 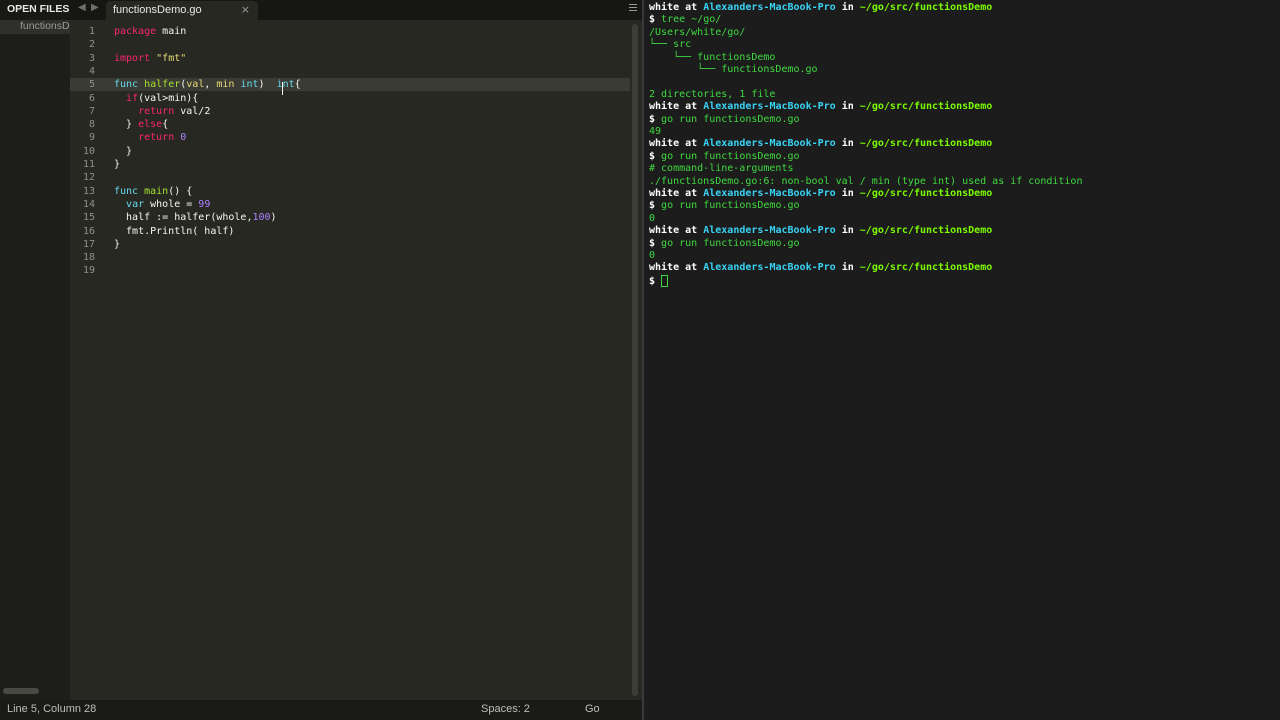 What do you see at coordinates (655, 131) in the screenshot?
I see `terminal-line: 49` at bounding box center [655, 131].